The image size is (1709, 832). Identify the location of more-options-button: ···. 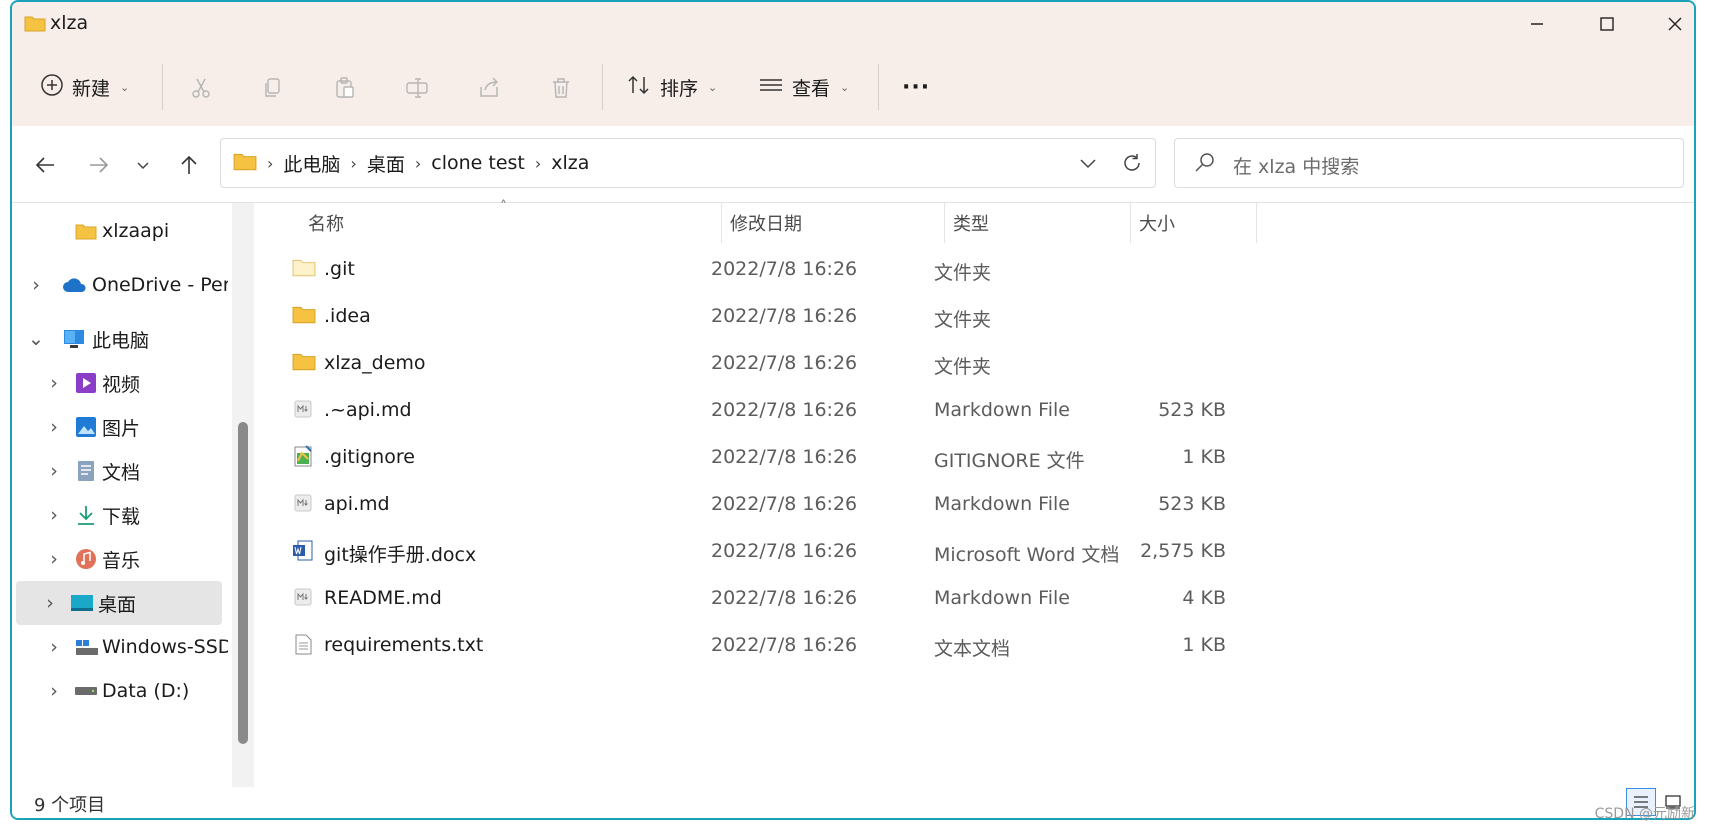
(916, 87).